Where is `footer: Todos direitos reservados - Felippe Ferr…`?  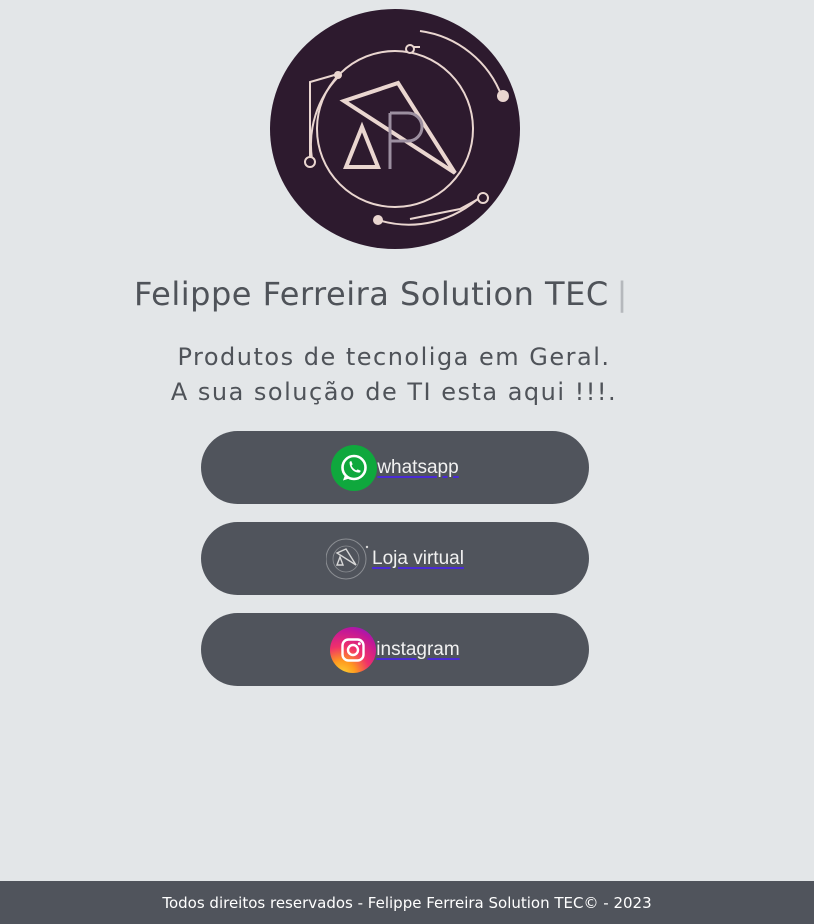
footer: Todos direitos reservados - Felippe Ferr… is located at coordinates (407, 902).